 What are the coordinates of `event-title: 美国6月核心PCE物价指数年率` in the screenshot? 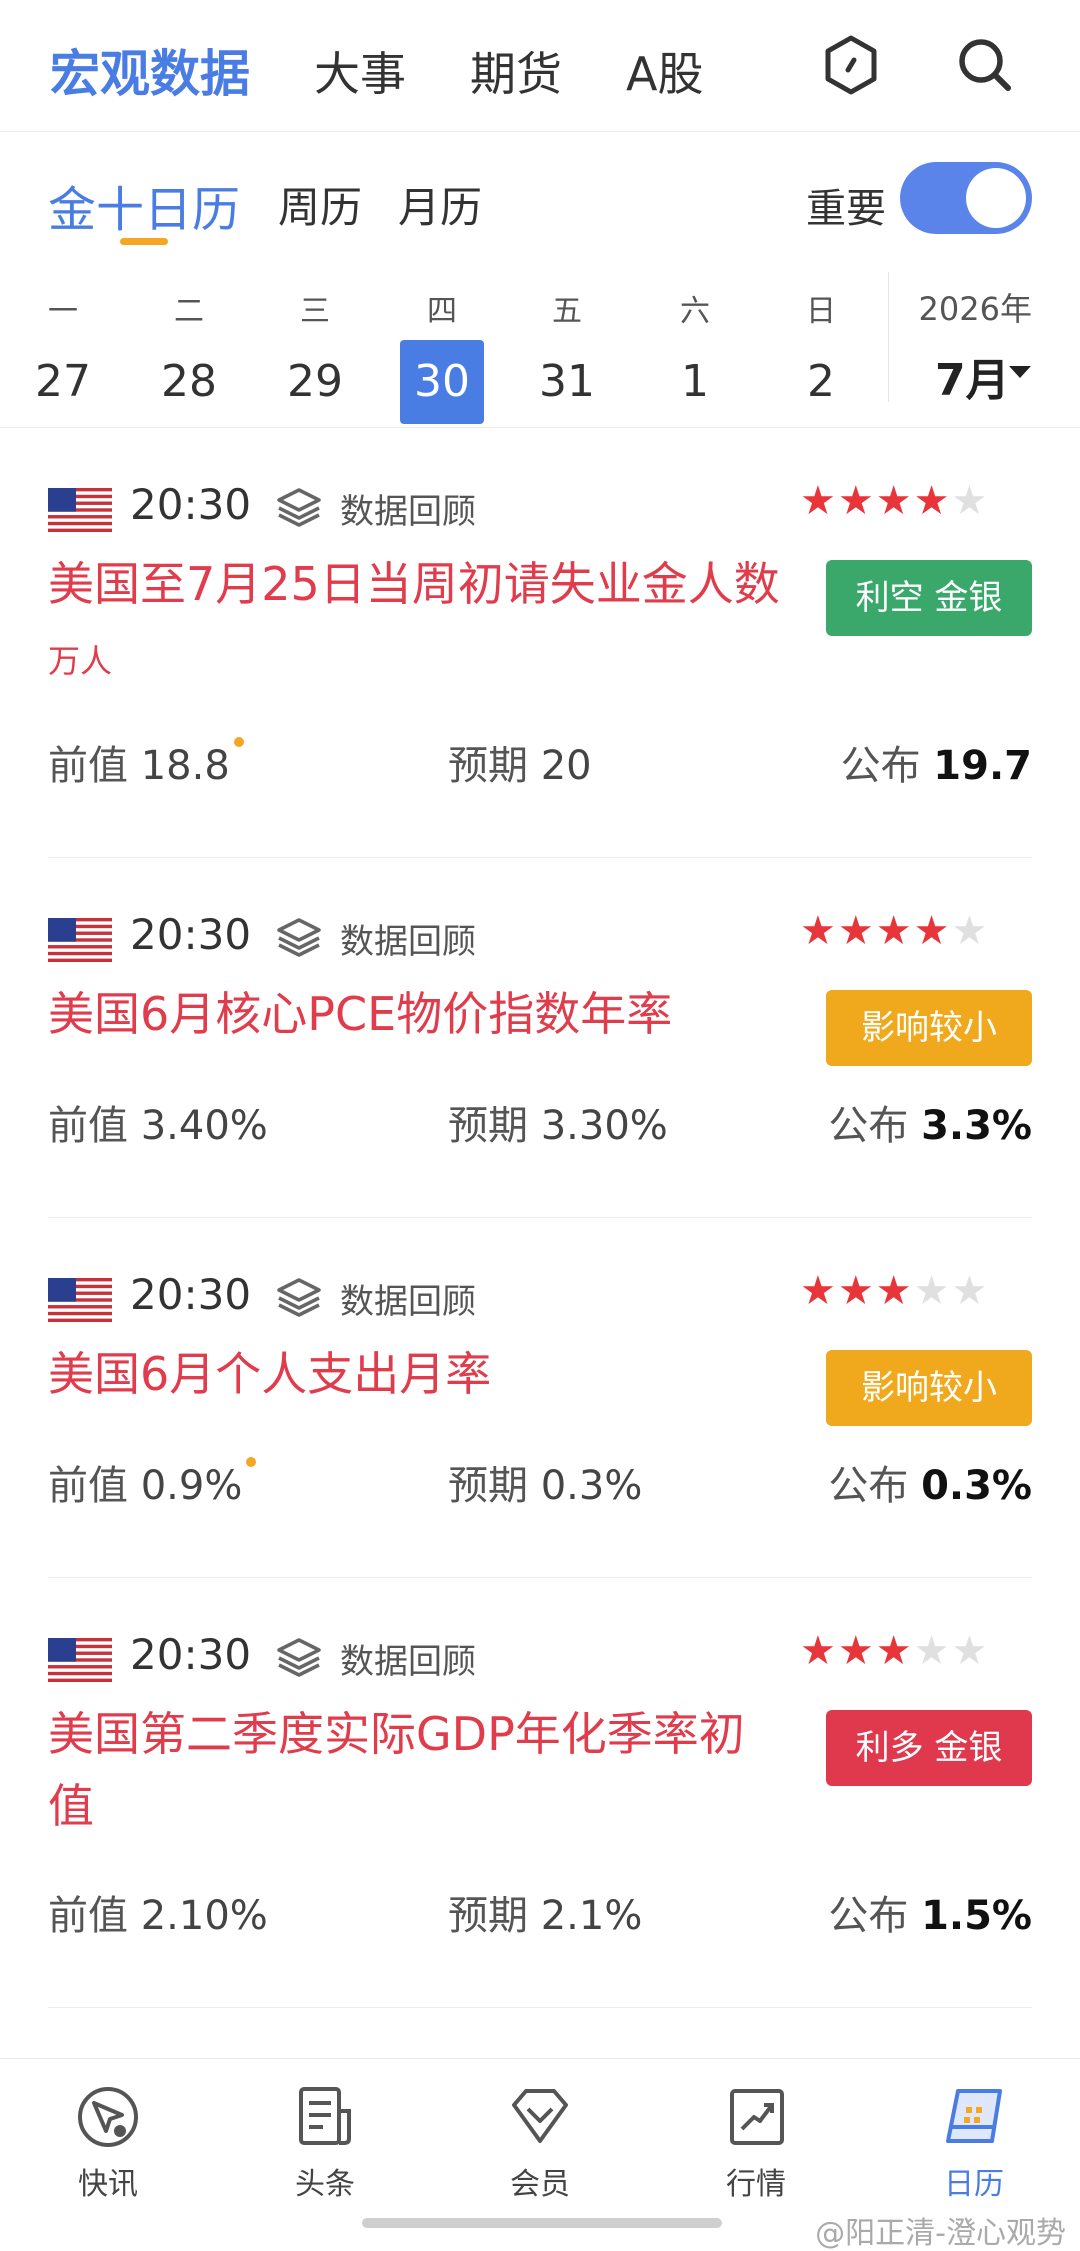 It's located at (418, 1016).